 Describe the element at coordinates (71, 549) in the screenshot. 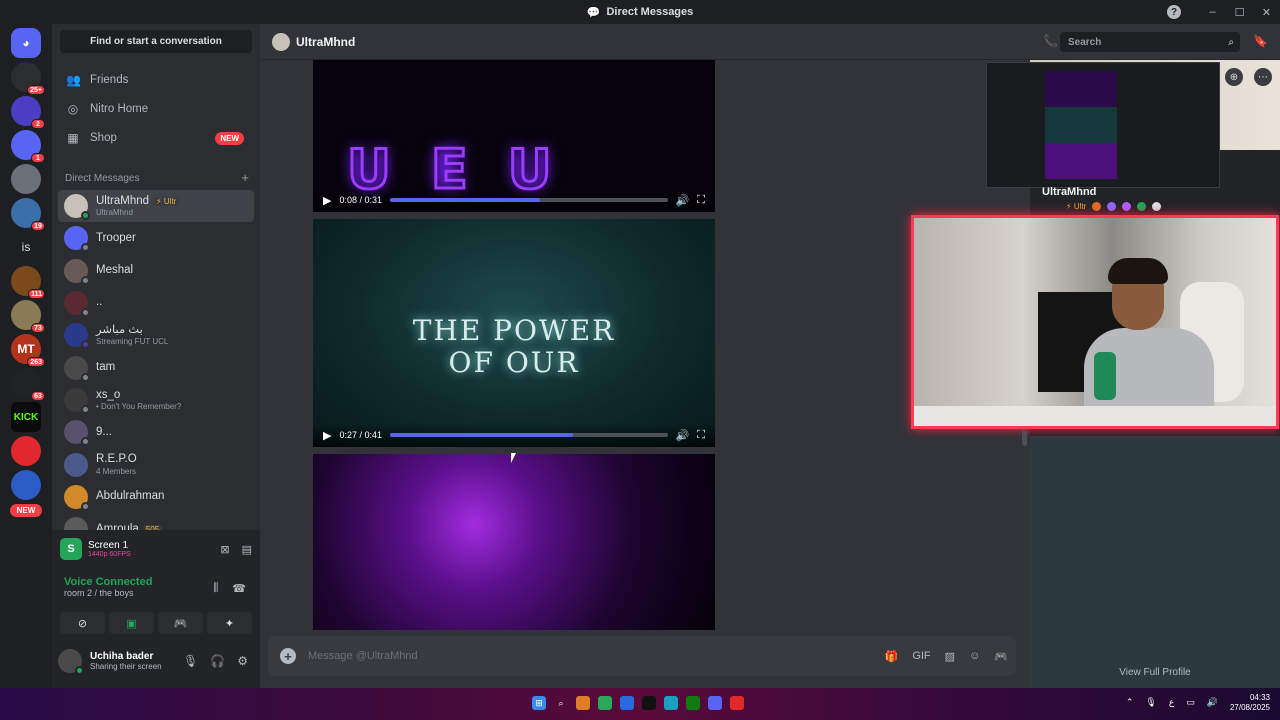

I see `screen-share-icon: S` at that location.